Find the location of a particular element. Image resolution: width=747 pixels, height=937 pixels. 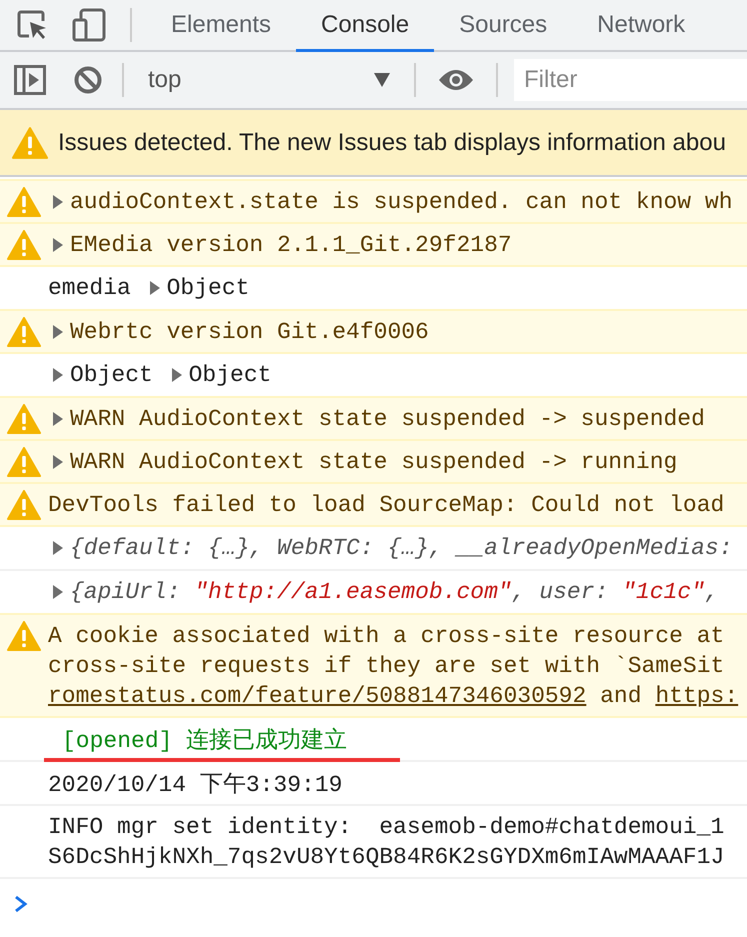

message-text: audioContext.state is suspended. can not know wh is located at coordinates (401, 202).